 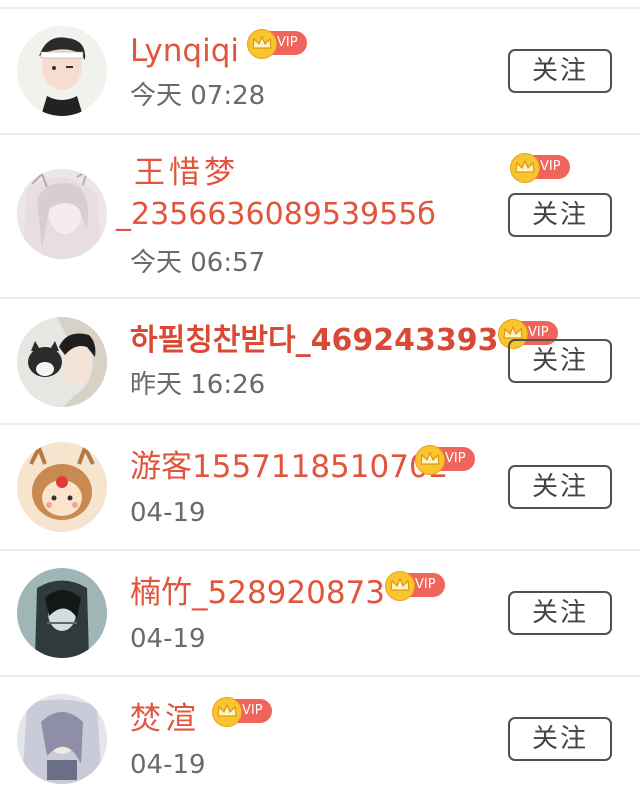 I want to click on user-name: Lynqiqi, so click(x=184, y=51).